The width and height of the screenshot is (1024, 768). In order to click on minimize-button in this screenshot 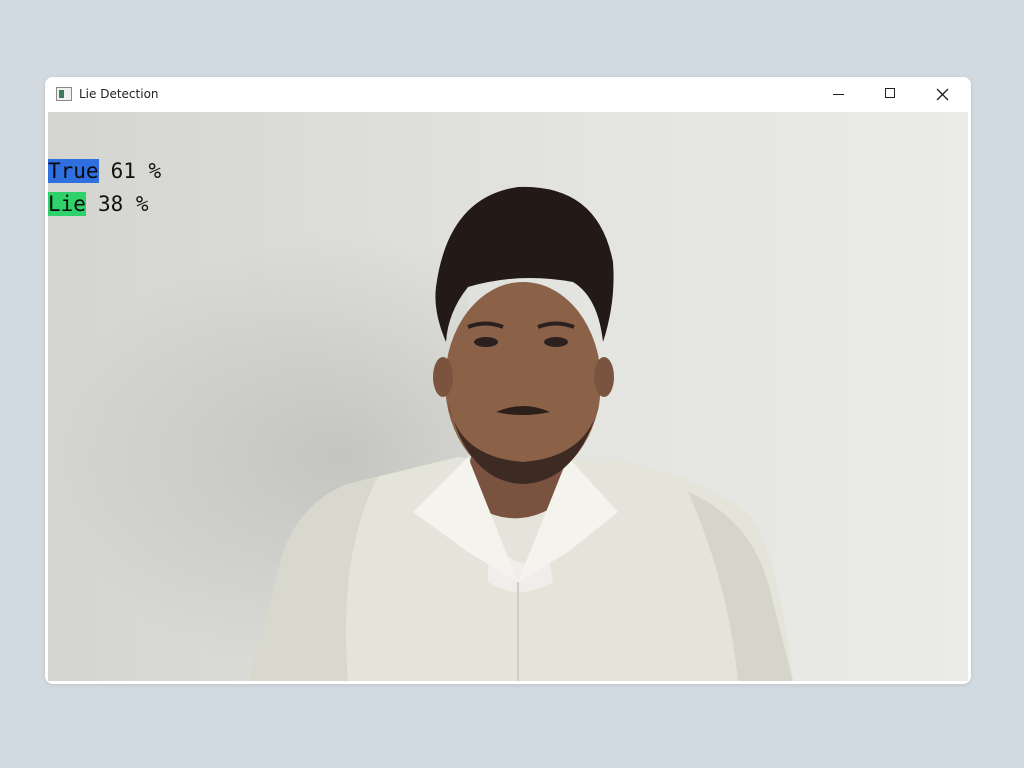, I will do `click(838, 94)`.